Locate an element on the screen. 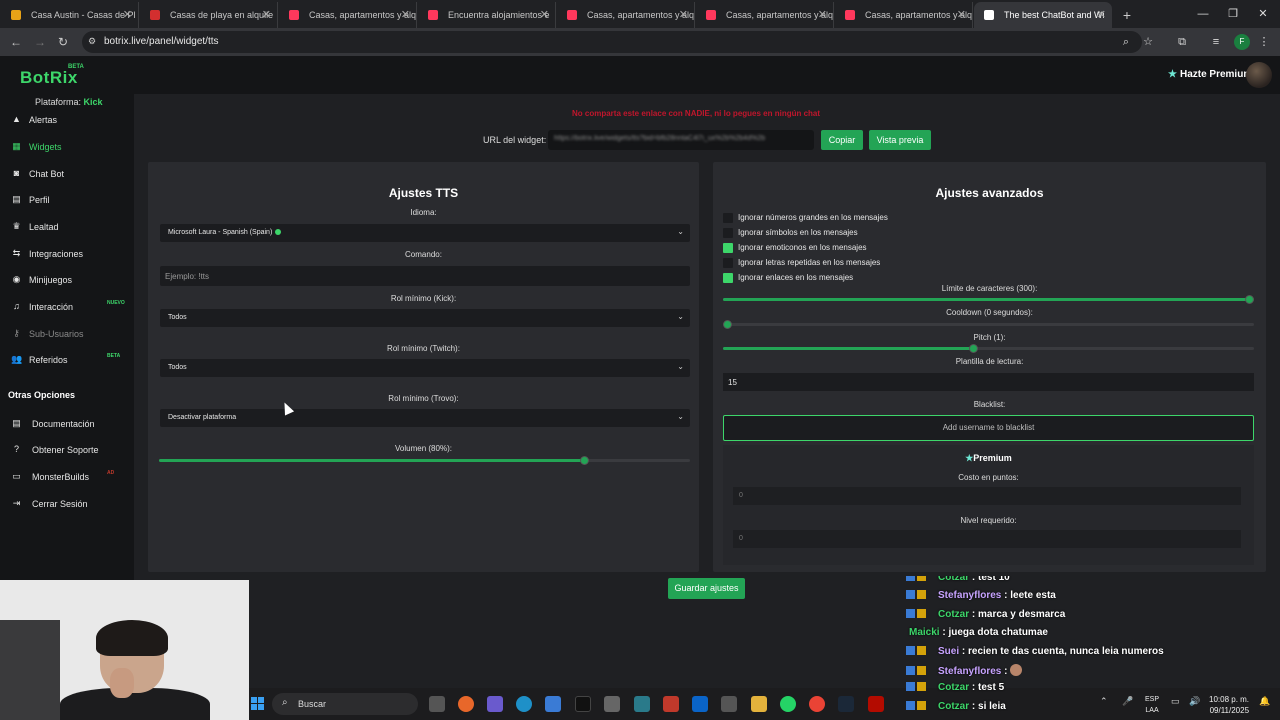  task-view-icon is located at coordinates (437, 704).